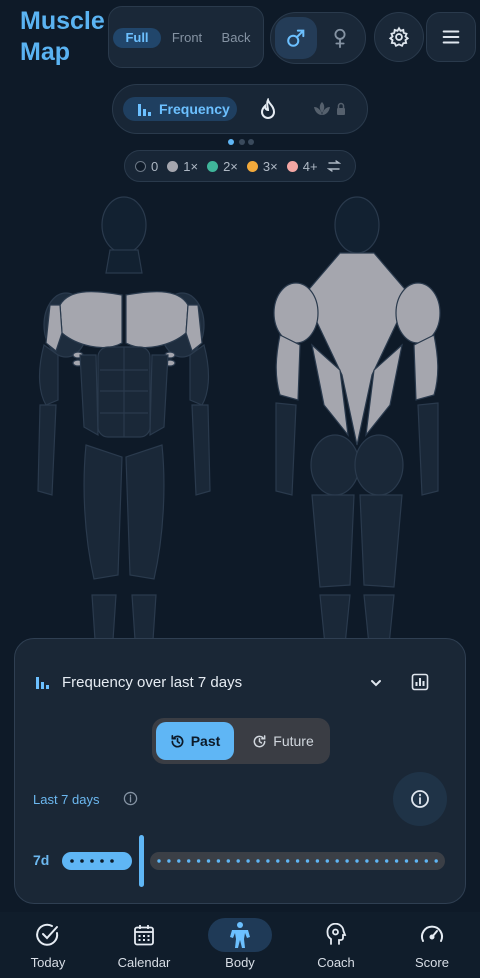 The width and height of the screenshot is (480, 978). I want to click on nav-coach: Coach, so click(336, 945).